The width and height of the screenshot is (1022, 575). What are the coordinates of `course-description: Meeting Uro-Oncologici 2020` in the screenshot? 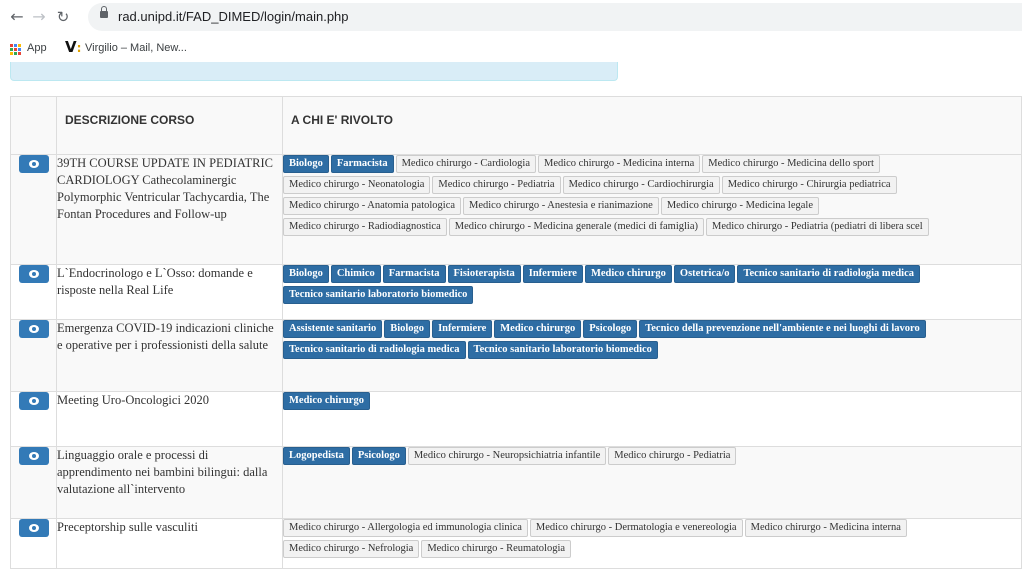 It's located at (169, 419).